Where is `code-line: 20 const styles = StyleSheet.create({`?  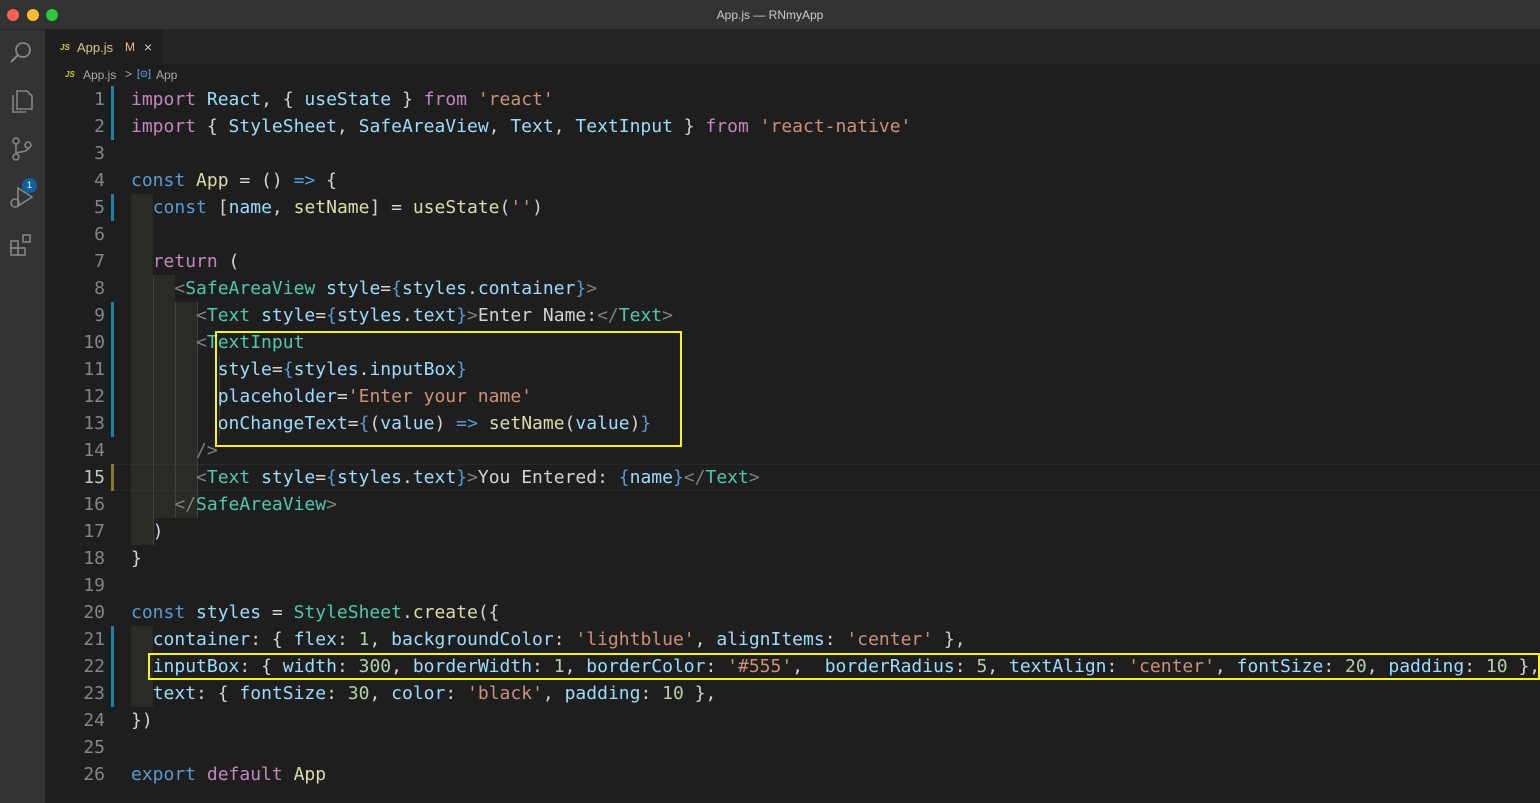 code-line: 20 const styles = StyleSheet.create({ is located at coordinates (792, 612).